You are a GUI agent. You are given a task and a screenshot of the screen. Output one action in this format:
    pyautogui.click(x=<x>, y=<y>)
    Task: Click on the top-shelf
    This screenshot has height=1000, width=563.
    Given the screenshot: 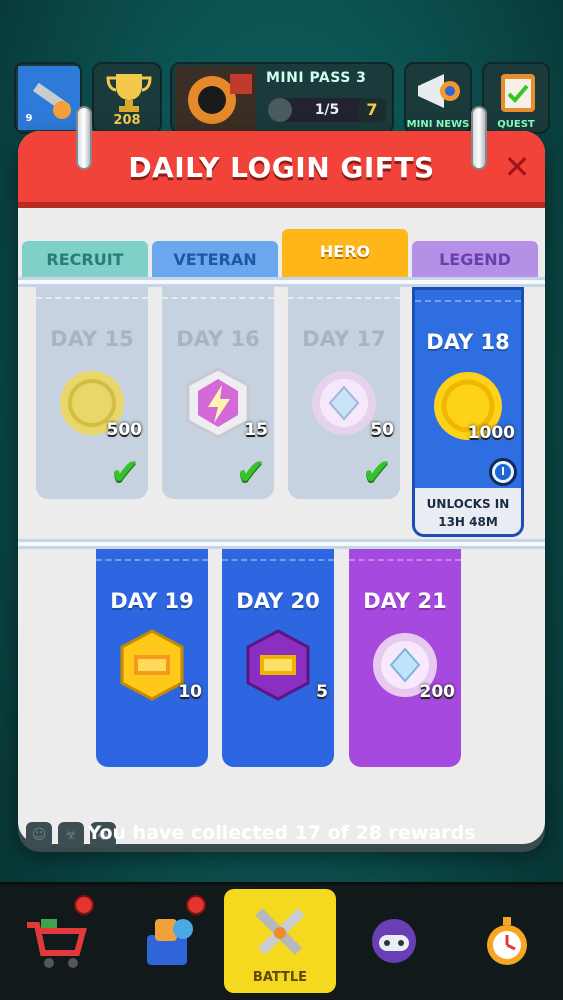 What is the action you would take?
    pyautogui.click(x=281, y=282)
    